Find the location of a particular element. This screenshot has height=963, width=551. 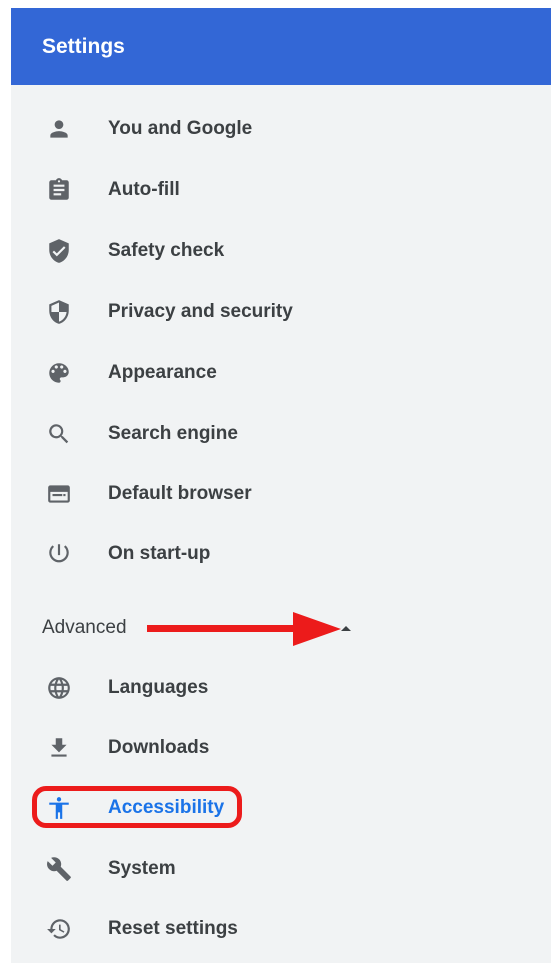

history-icon is located at coordinates (59, 929).